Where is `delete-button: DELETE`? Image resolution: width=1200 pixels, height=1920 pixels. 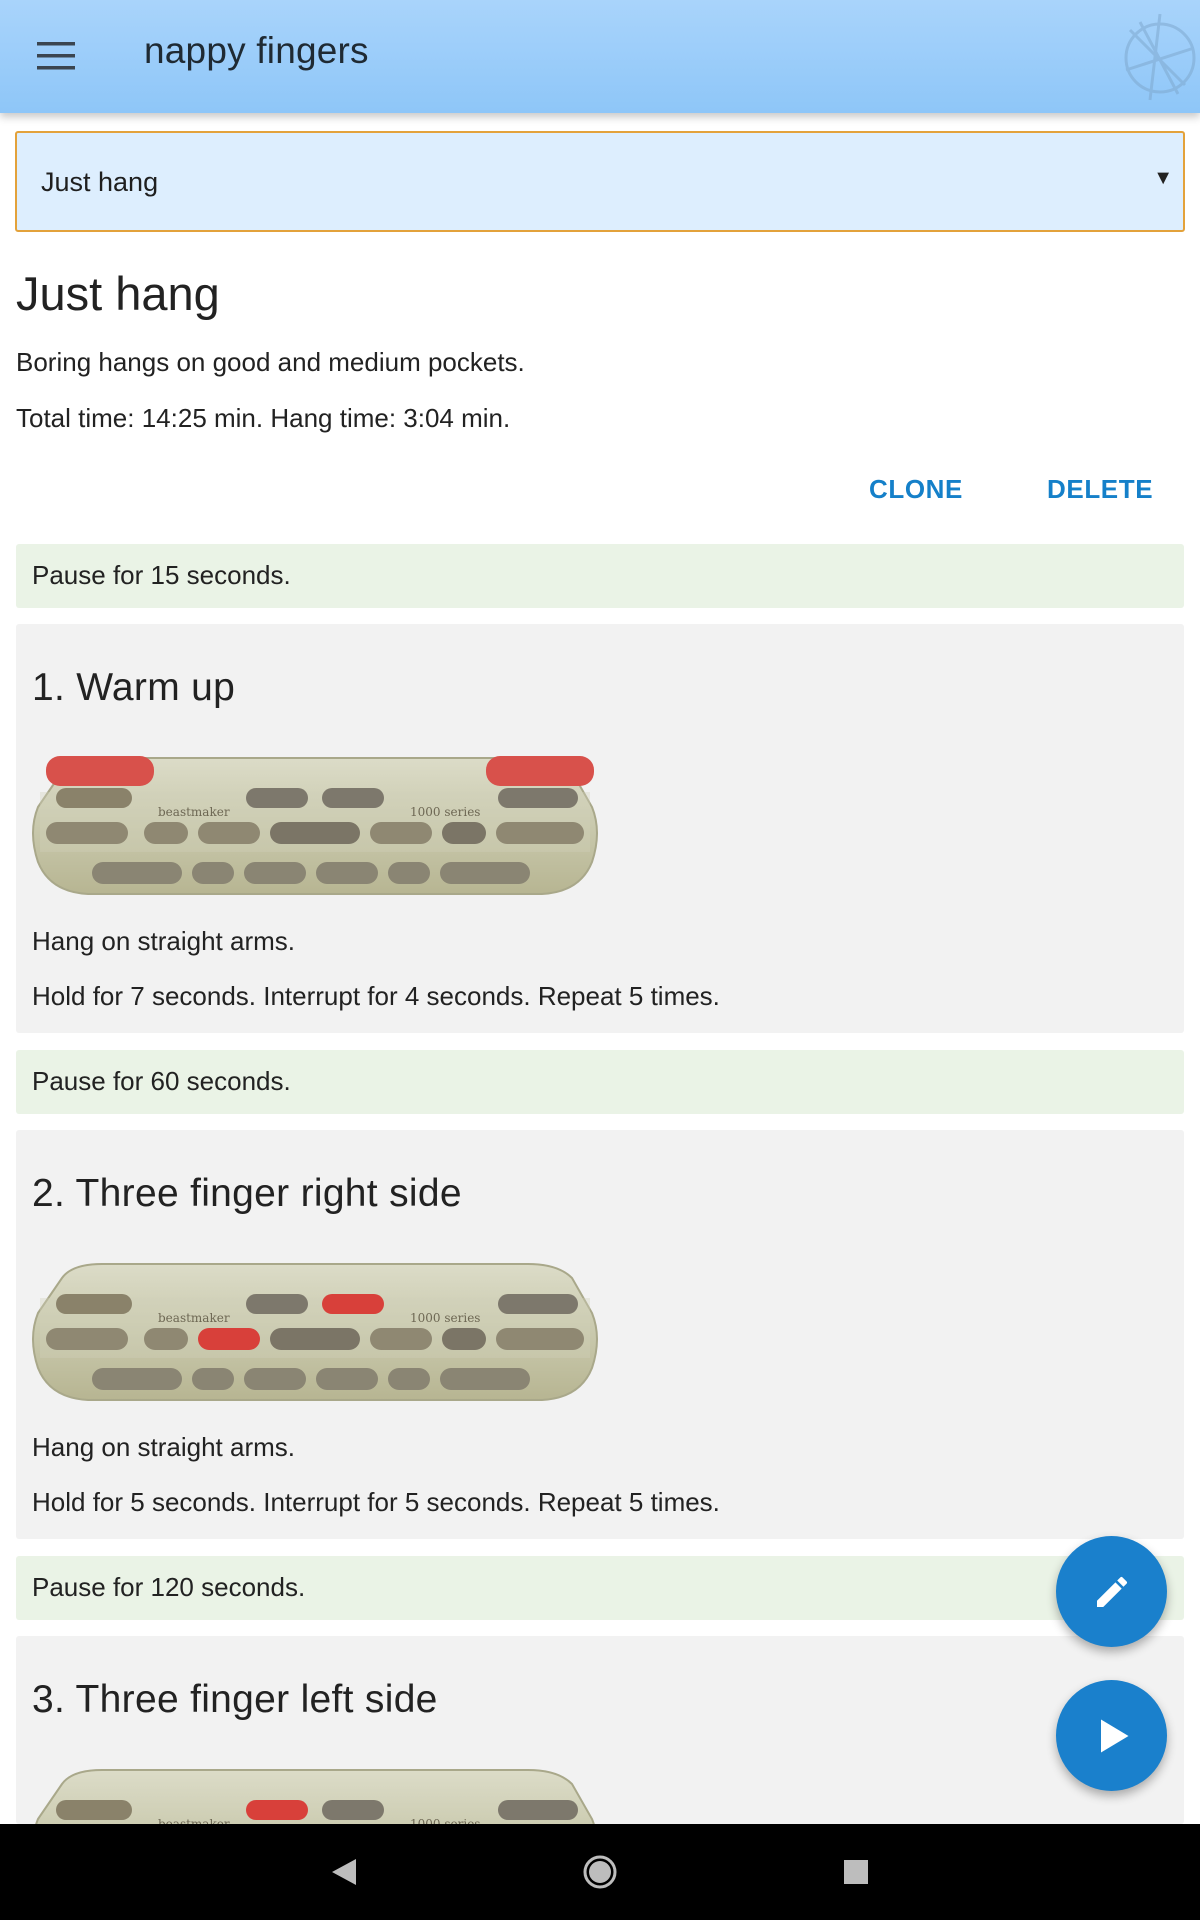 delete-button: DELETE is located at coordinates (1100, 489).